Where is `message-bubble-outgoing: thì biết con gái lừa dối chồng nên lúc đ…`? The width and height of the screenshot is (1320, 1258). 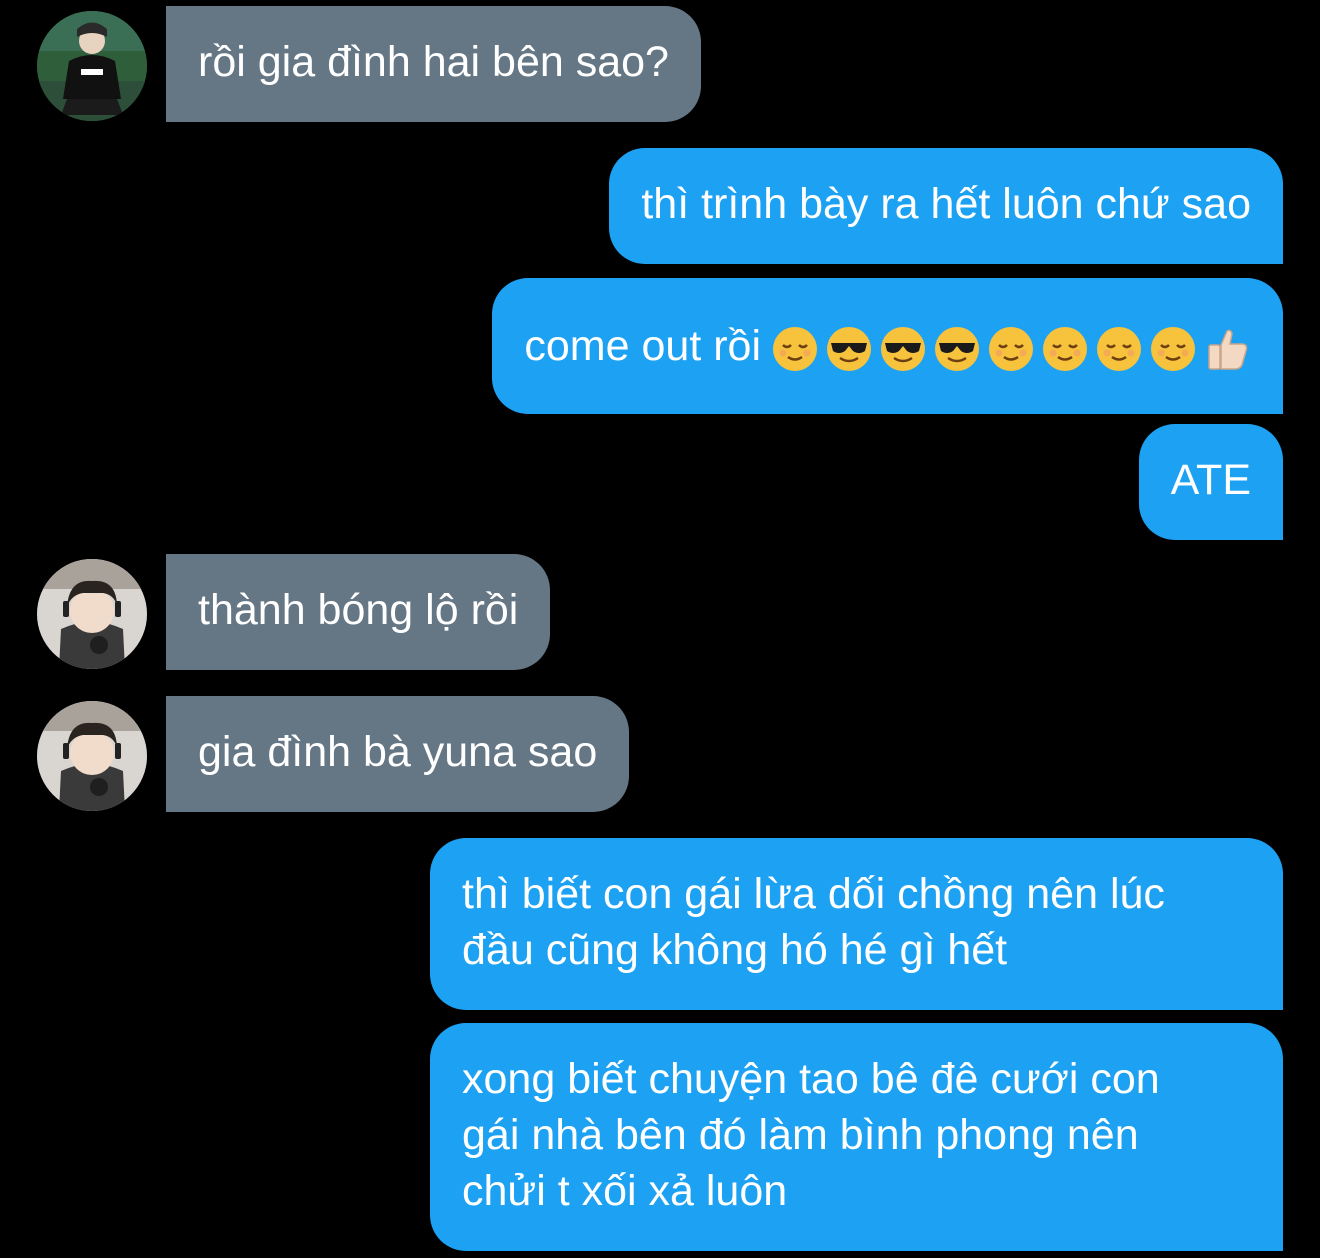 message-bubble-outgoing: thì biết con gái lừa dối chồng nên lúc đ… is located at coordinates (856, 924).